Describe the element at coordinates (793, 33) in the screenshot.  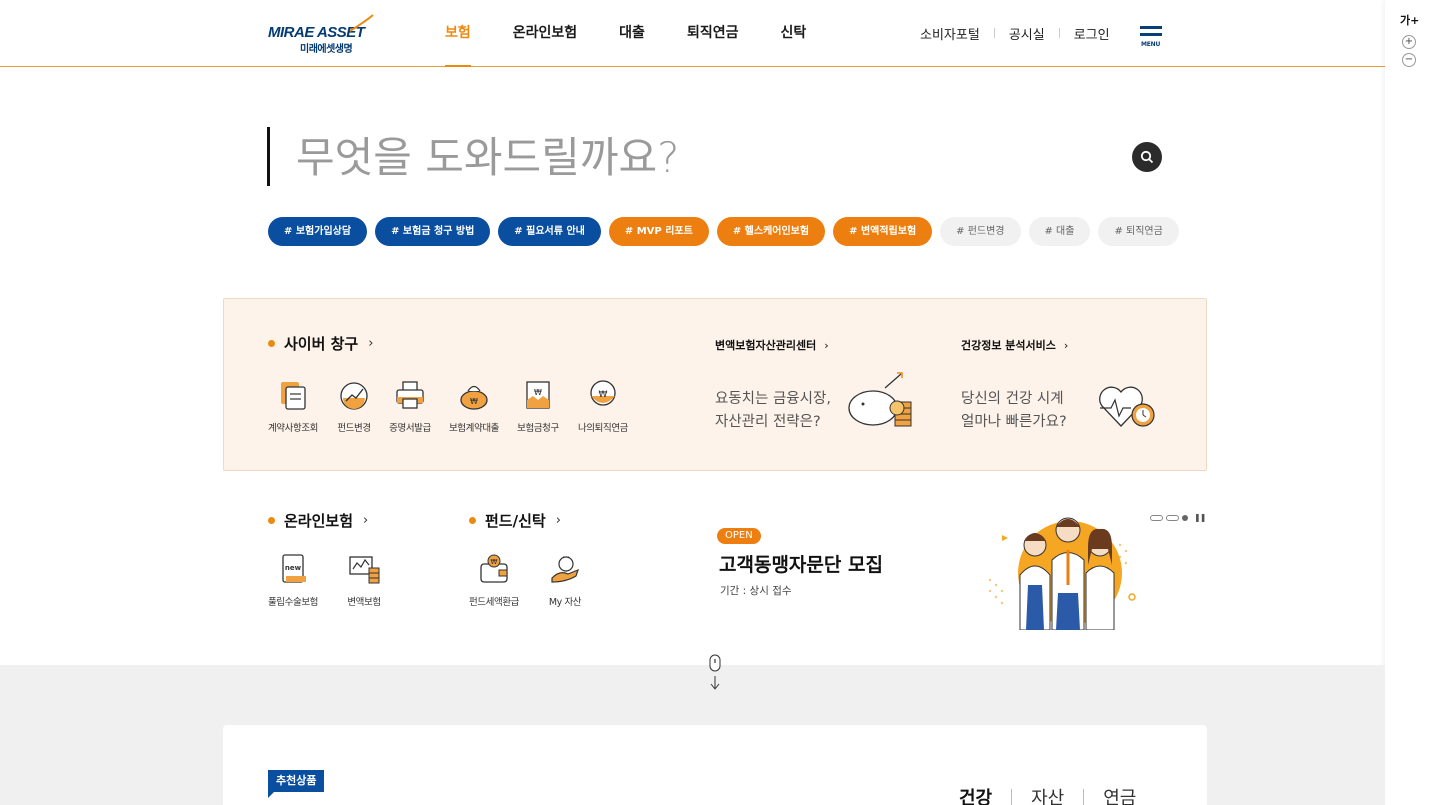
I see `nav-trust: 신탁` at that location.